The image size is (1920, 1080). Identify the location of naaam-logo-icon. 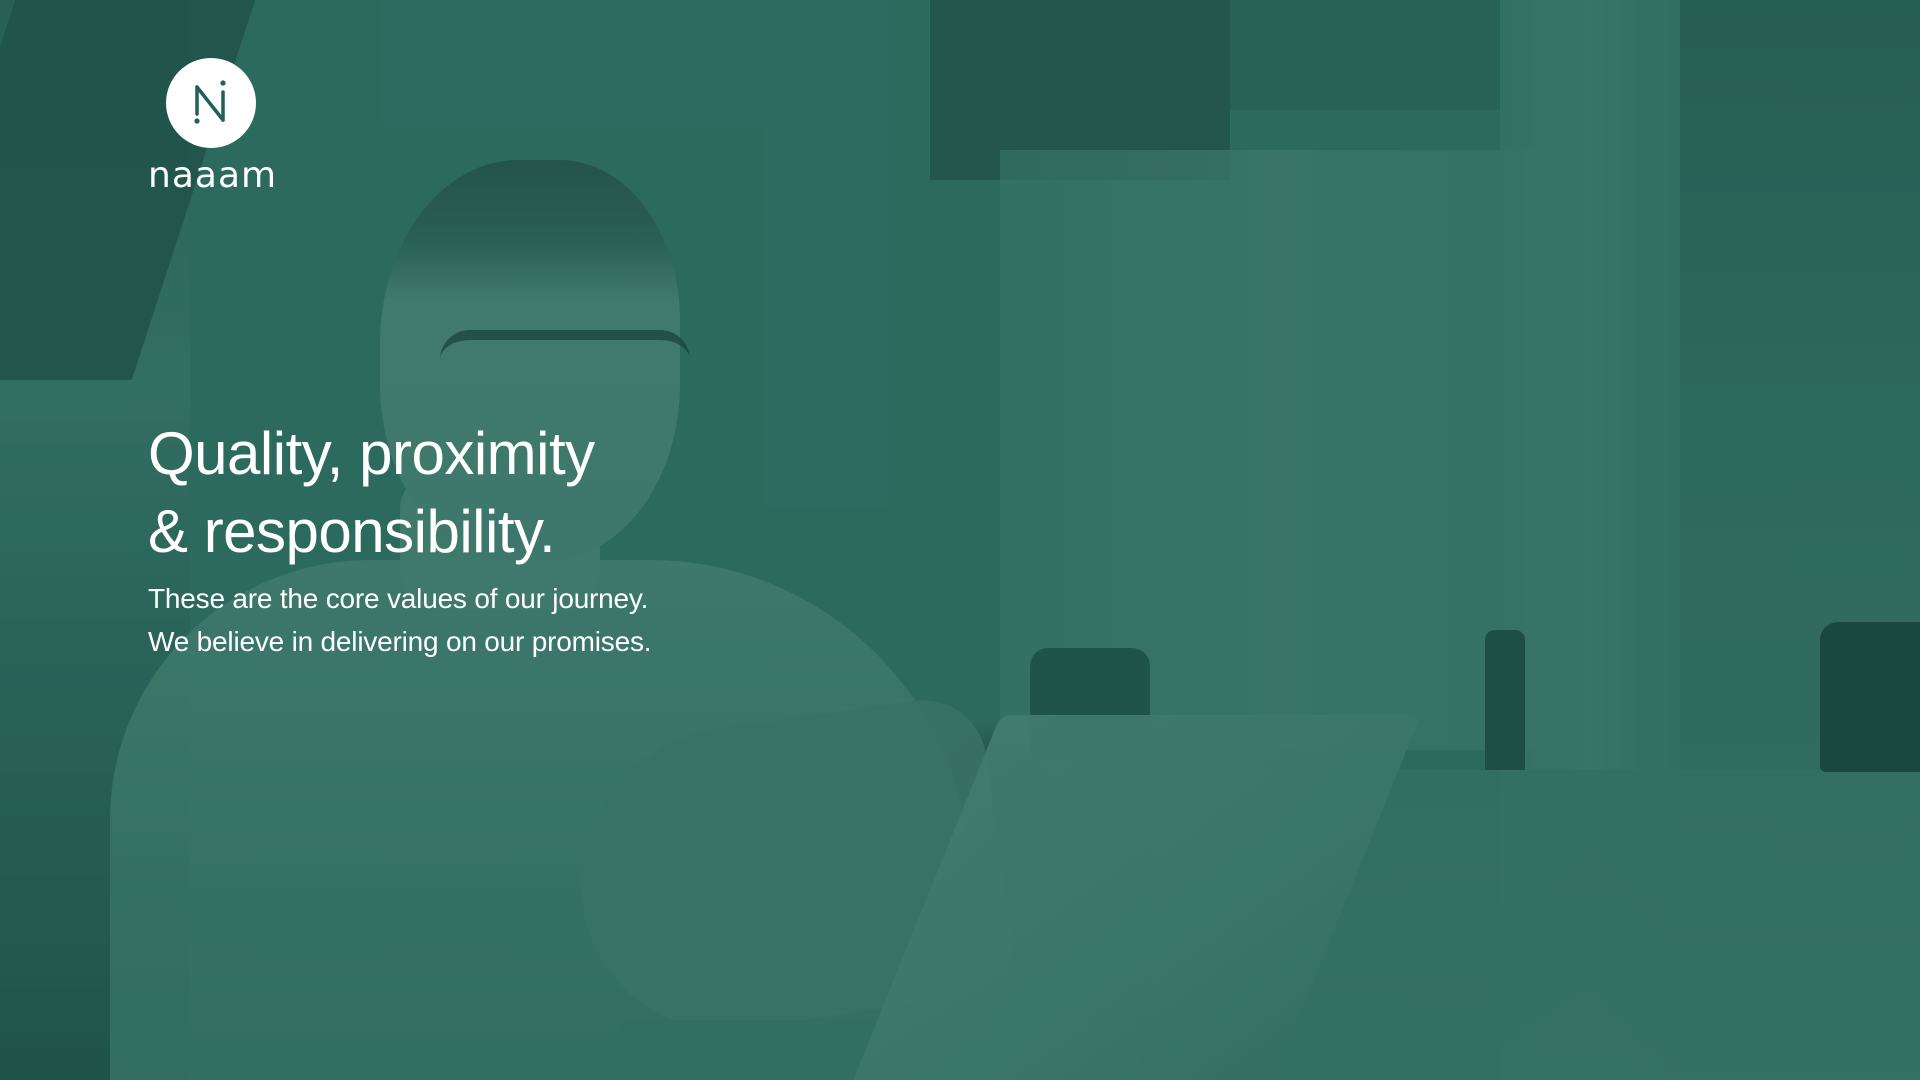
(210, 103).